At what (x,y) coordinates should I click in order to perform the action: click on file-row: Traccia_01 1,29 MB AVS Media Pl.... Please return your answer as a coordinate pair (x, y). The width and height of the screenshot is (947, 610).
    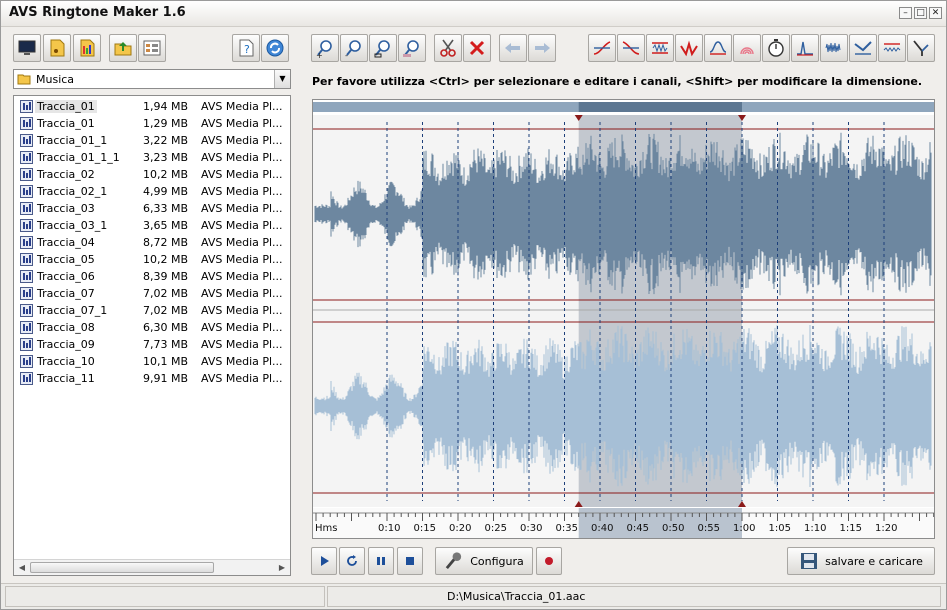
    Looking at the image, I should click on (152, 123).